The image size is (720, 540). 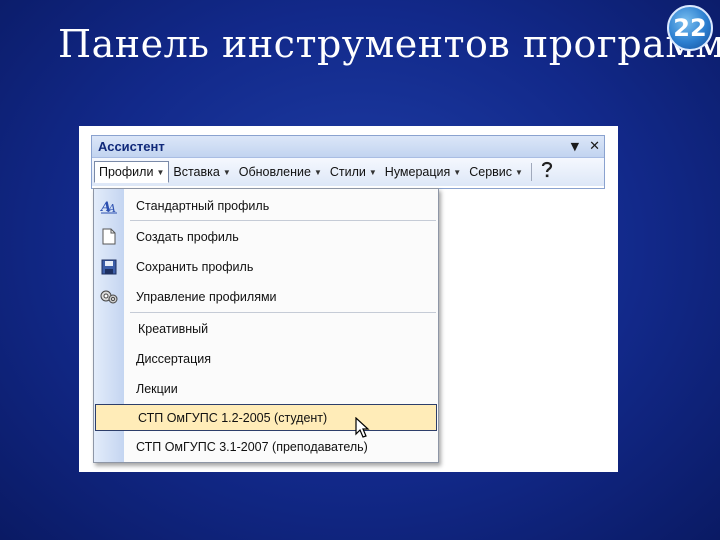 I want to click on close-icon: ✕, so click(x=594, y=146).